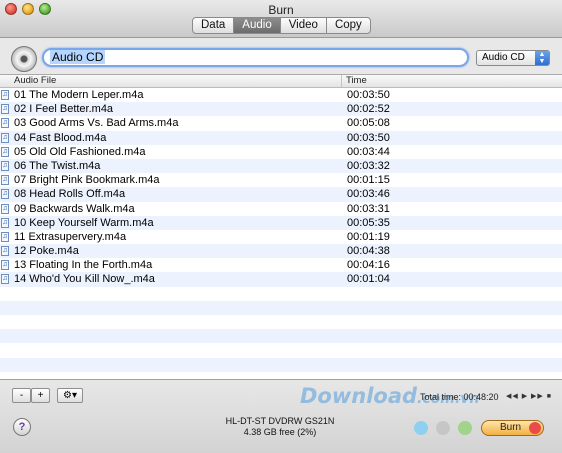 The width and height of the screenshot is (562, 453). I want to click on table-row: ♫ 08 Head Rolls Off.m4a 00:03:46, so click(281, 194).